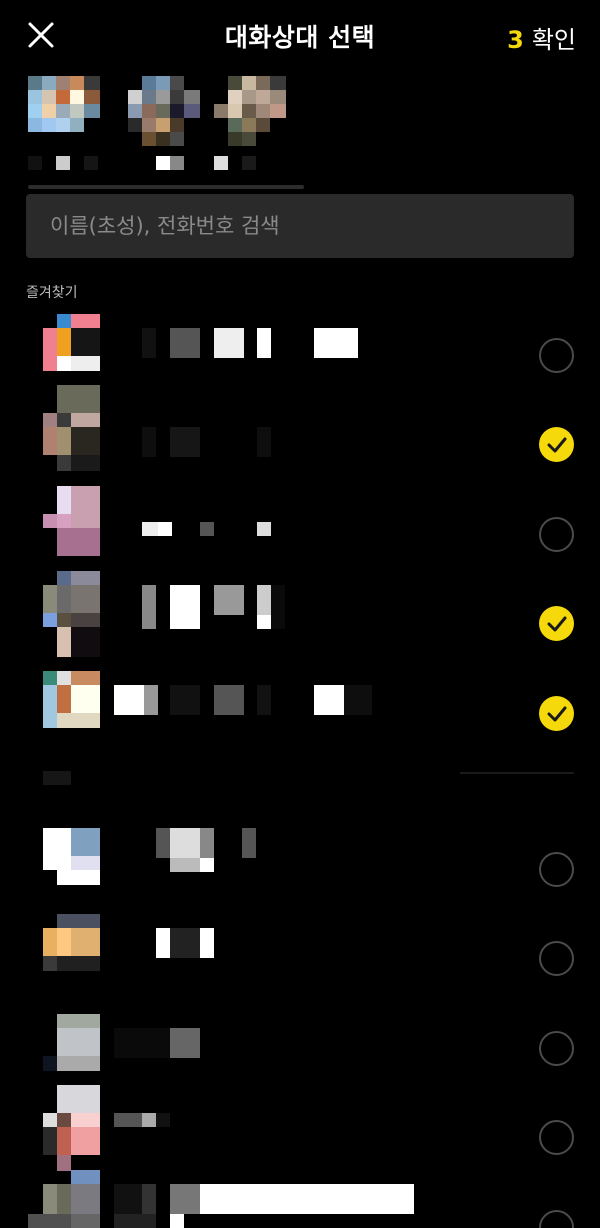  Describe the element at coordinates (300, 36) in the screenshot. I see `header: 대화상대 선택 3 확인` at that location.